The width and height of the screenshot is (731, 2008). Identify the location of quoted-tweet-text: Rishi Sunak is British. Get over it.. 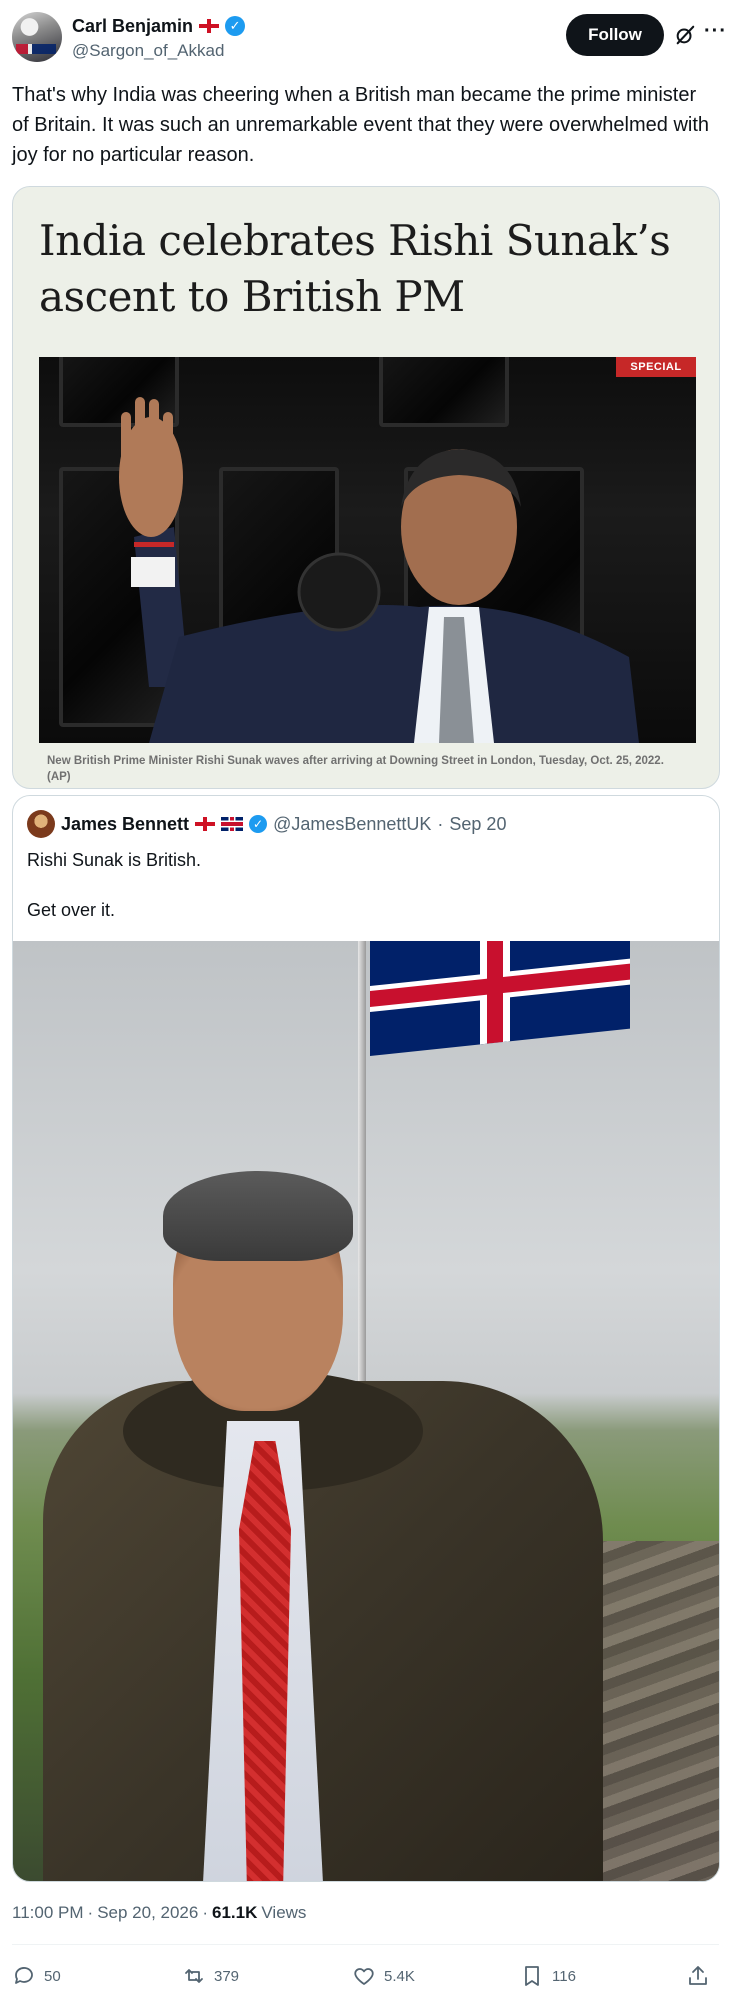
(367, 898).